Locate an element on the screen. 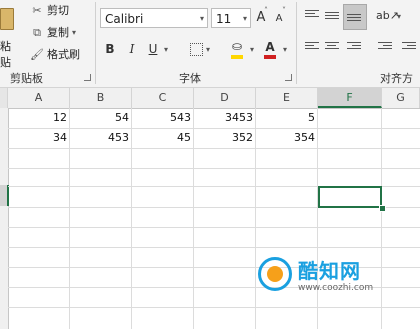 This screenshot has width=420, height=329. select-all-corner is located at coordinates (4, 98).